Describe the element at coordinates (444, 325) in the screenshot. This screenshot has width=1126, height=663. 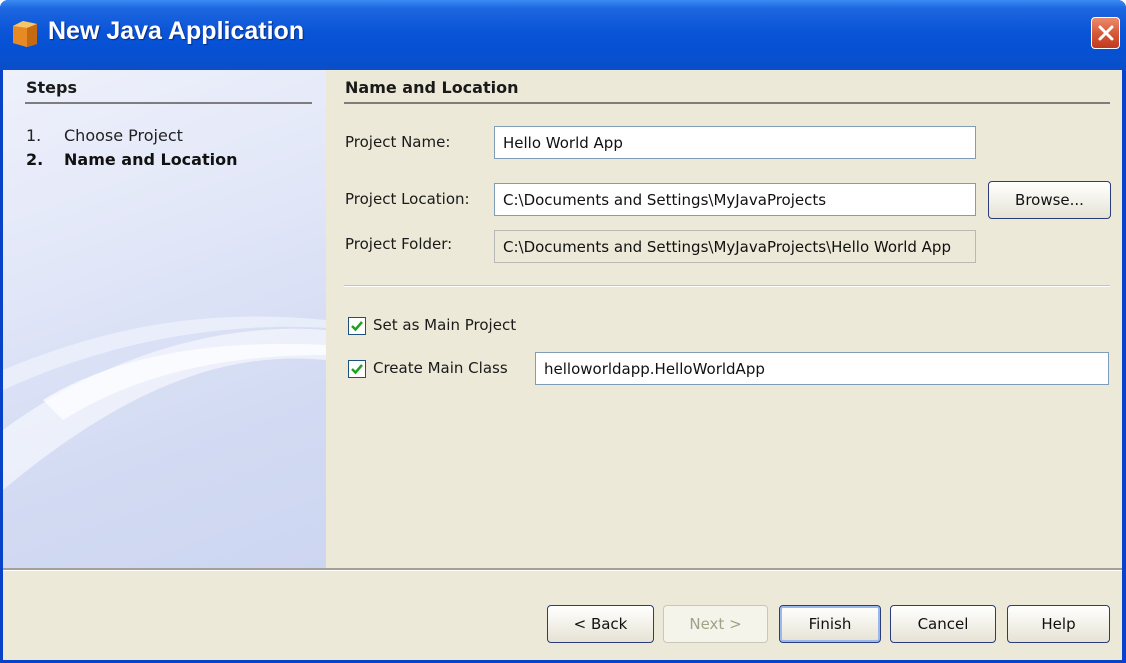
I see `set-main-project-label: Set as Main Project` at that location.